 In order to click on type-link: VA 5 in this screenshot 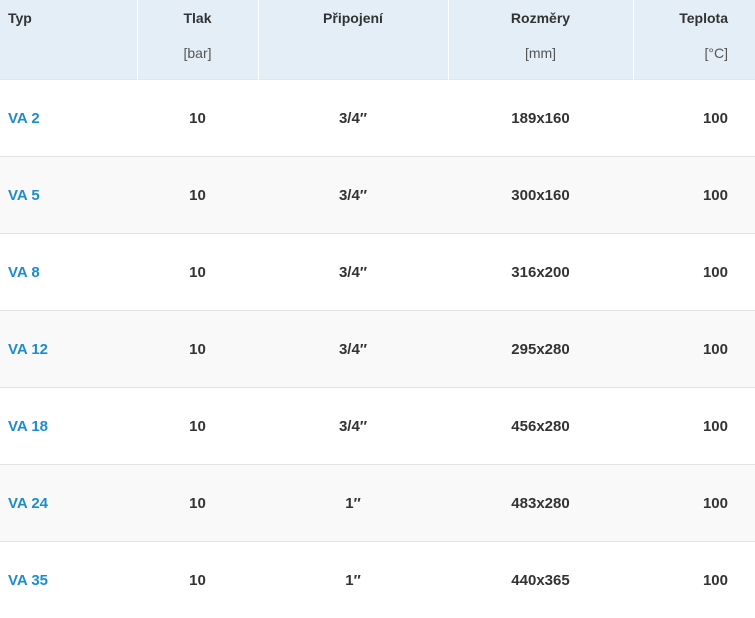, I will do `click(24, 195)`.